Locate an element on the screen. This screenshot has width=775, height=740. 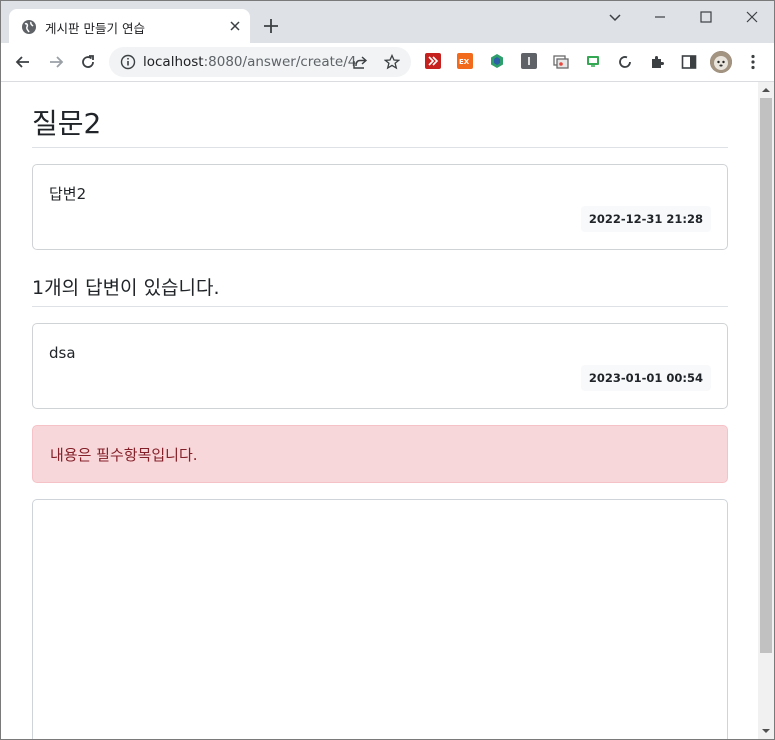
question-date-badge: 2022-12-31 21:28 is located at coordinates (645, 219).